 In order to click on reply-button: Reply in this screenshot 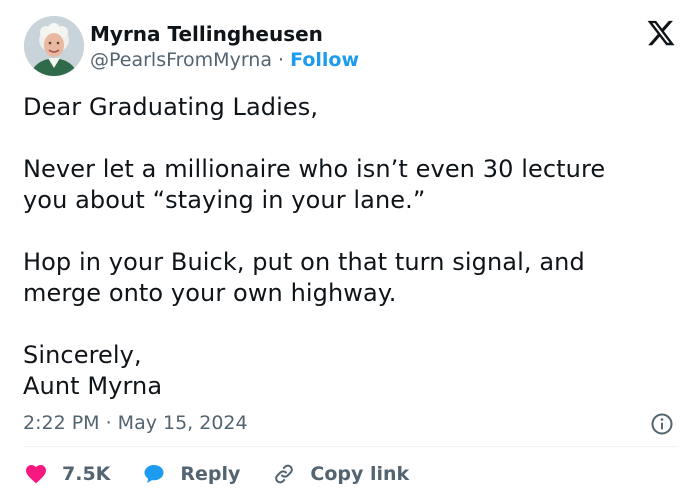, I will do `click(191, 474)`.